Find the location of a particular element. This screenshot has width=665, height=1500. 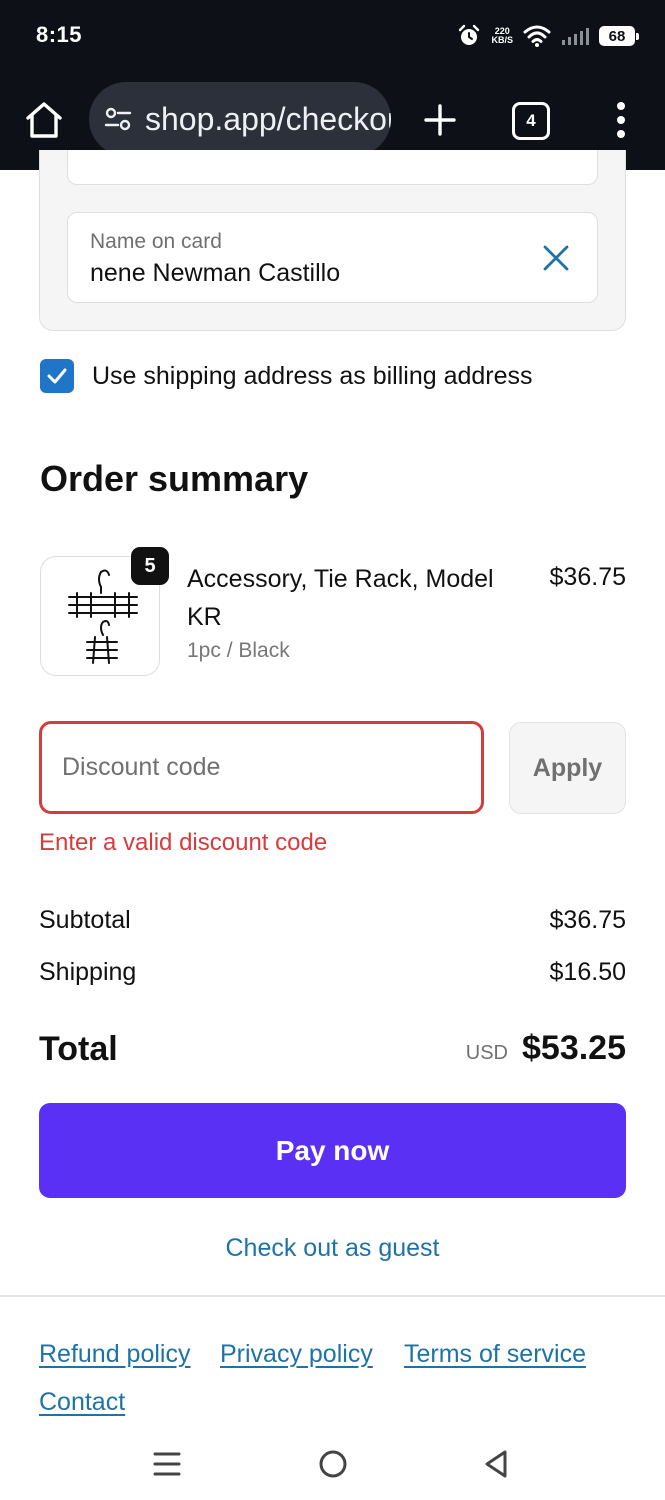

wifi-icon is located at coordinates (537, 36).